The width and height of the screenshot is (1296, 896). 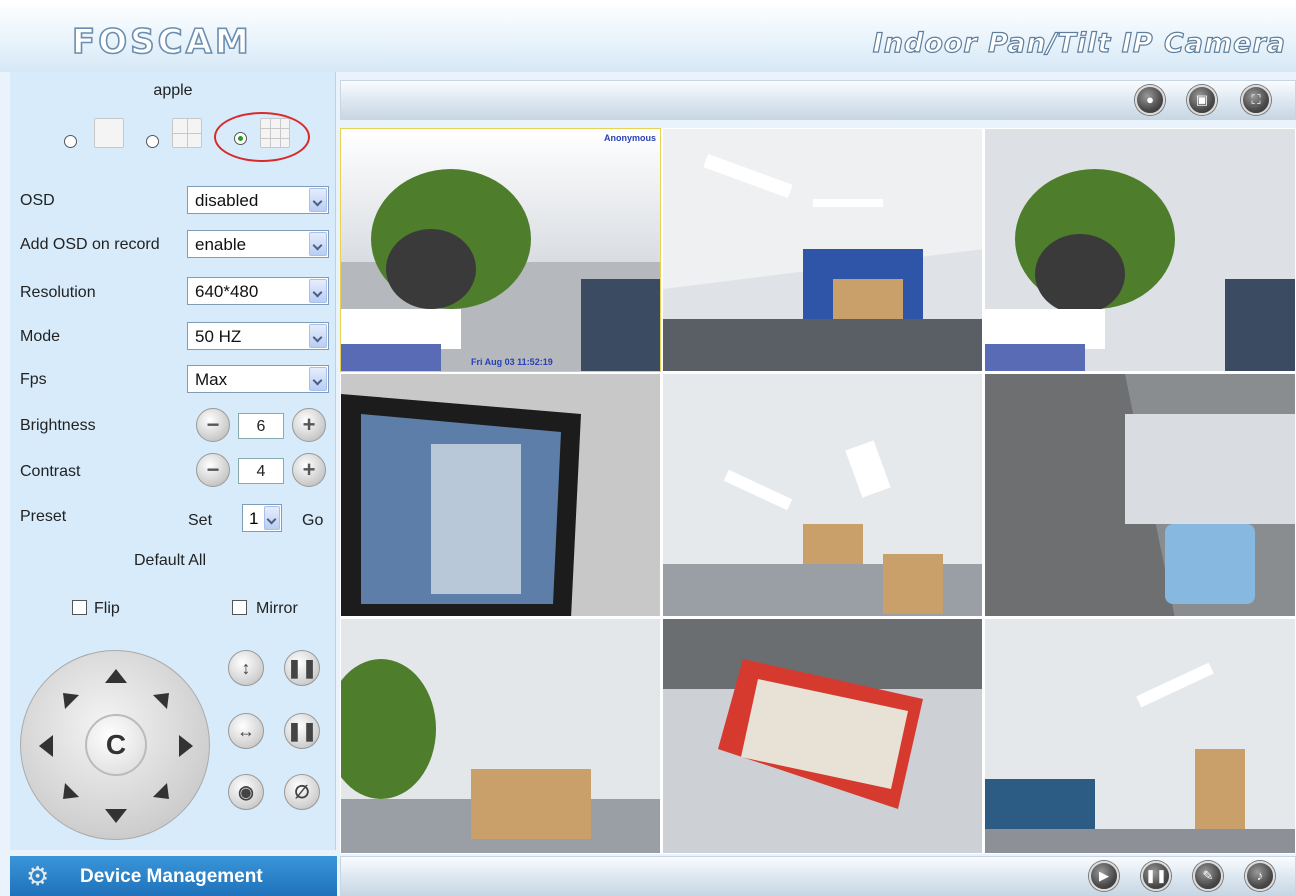 What do you see at coordinates (58, 425) in the screenshot?
I see `brightness-label: Brightness` at bounding box center [58, 425].